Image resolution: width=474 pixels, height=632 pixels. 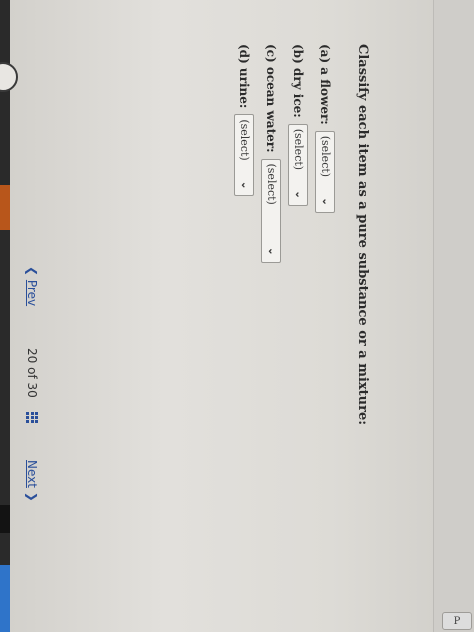 I want to click on grid-icon, so click(x=32, y=418).